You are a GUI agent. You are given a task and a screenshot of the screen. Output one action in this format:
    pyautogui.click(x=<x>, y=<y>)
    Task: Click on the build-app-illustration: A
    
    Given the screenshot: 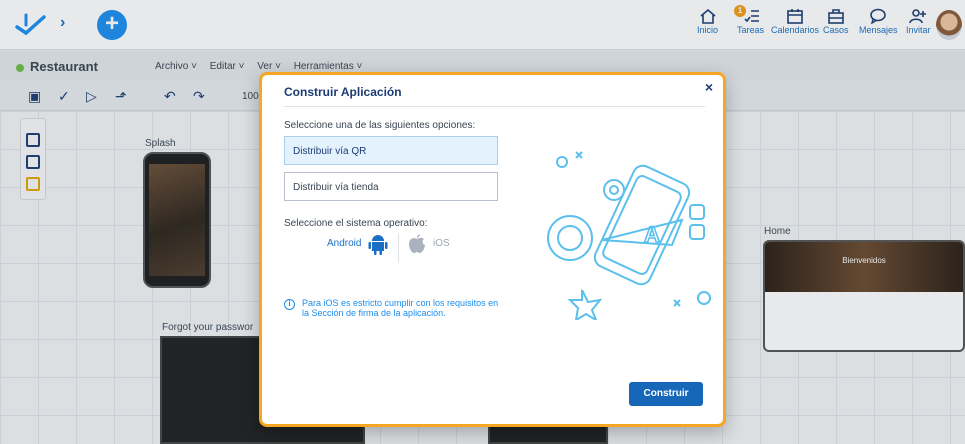 What is the action you would take?
    pyautogui.click(x=629, y=235)
    